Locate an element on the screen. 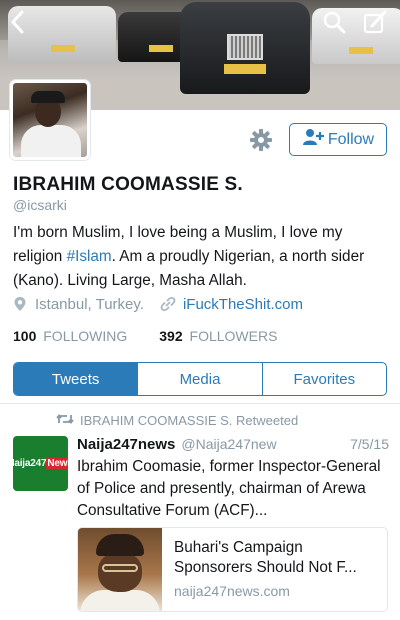 This screenshot has height=620, width=400. followers-count: 392 is located at coordinates (171, 336).